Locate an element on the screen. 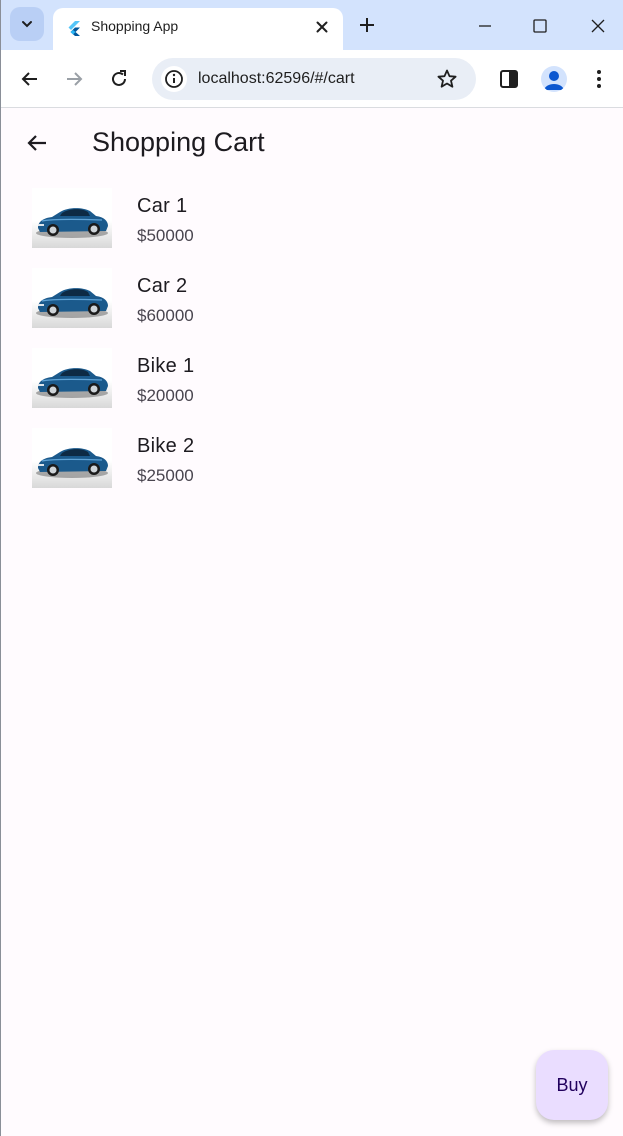 This screenshot has width=623, height=1136. cart-item: Car 2 $60000 is located at coordinates (312, 300).